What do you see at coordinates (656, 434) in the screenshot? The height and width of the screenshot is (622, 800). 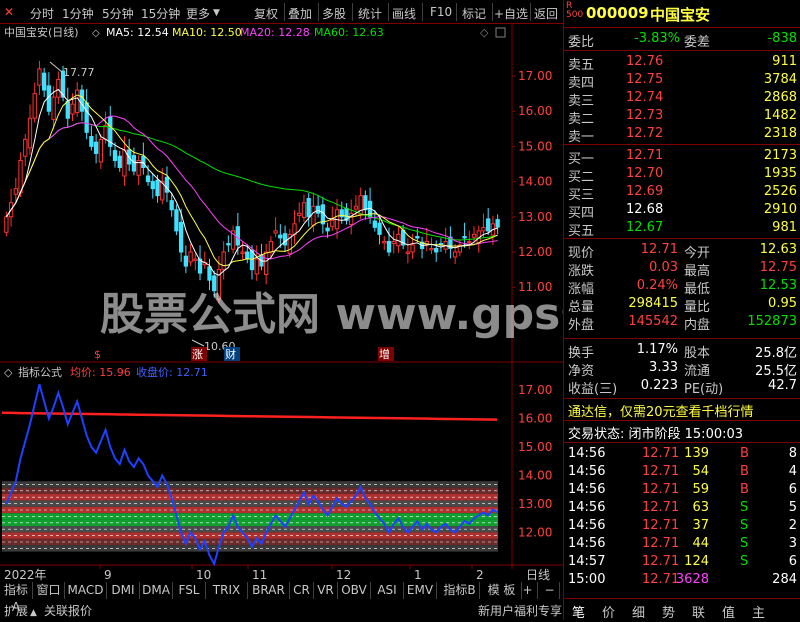 I see `trade-status: 交易状态: 闭市阶段 15:00:03` at bounding box center [656, 434].